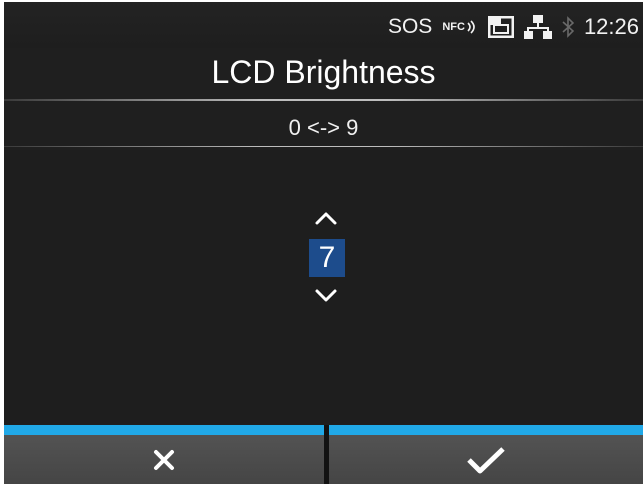  What do you see at coordinates (164, 430) in the screenshot?
I see `cancel-accent-bar` at bounding box center [164, 430].